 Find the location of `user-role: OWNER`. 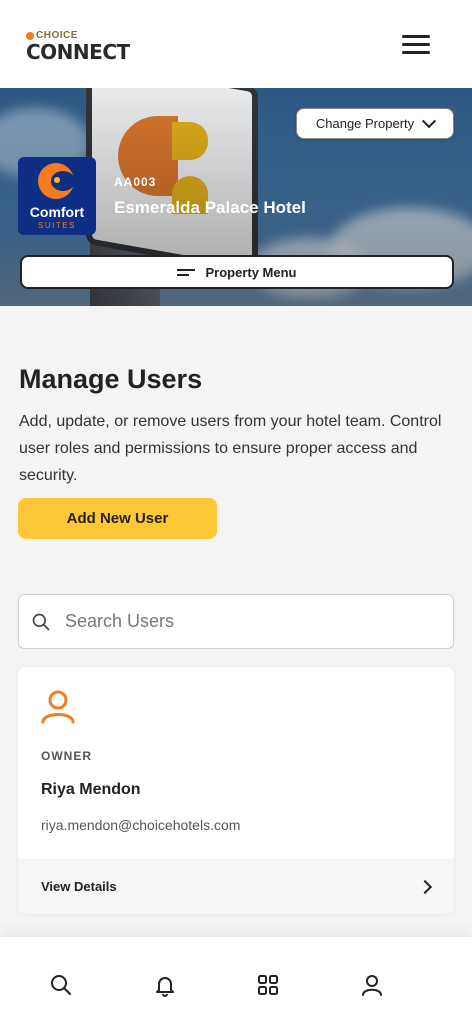

user-role: OWNER is located at coordinates (66, 756).